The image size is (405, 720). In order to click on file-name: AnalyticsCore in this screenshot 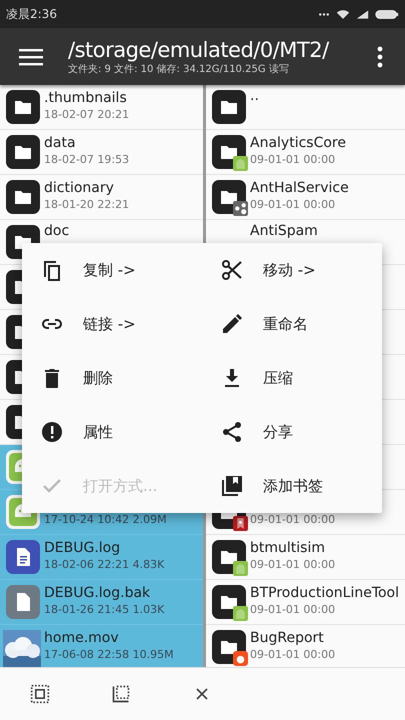, I will do `click(298, 143)`.